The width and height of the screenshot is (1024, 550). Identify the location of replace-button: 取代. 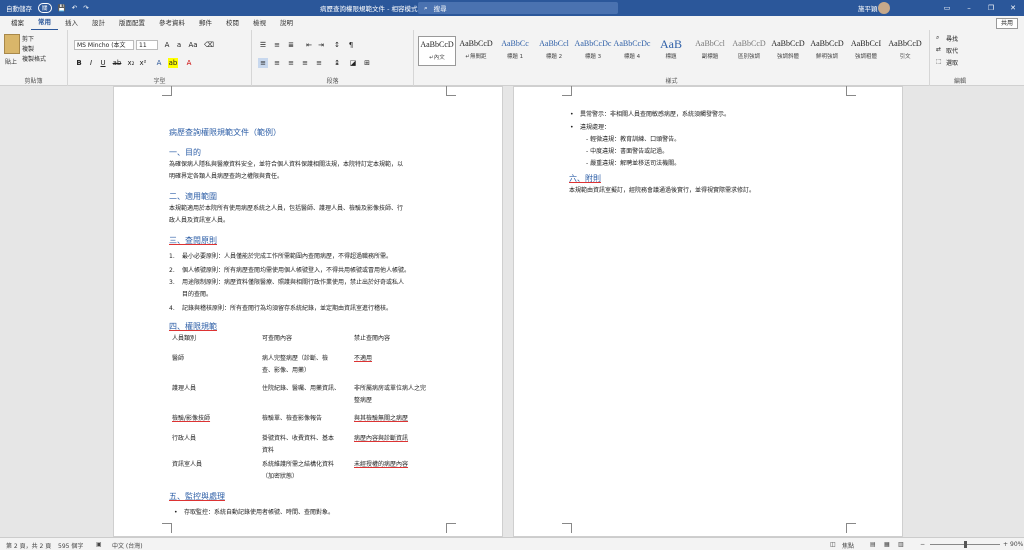
(952, 50).